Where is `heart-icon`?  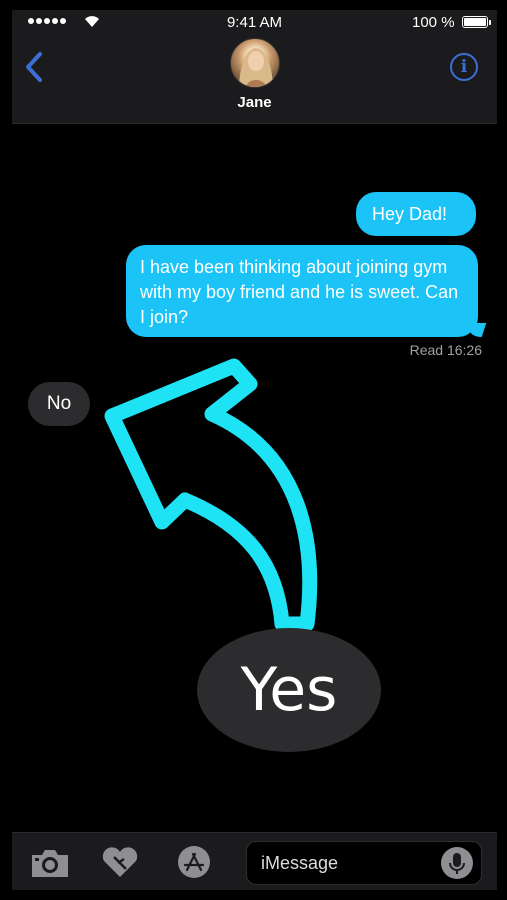
heart-icon is located at coordinates (120, 863).